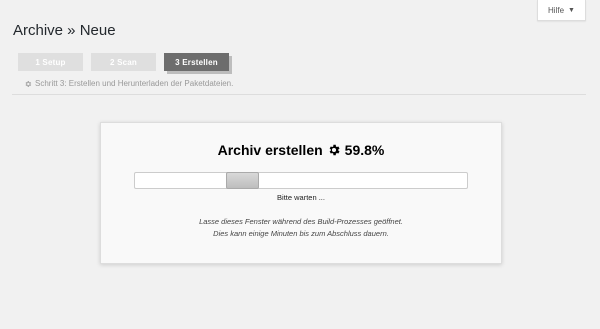 The width and height of the screenshot is (600, 329). What do you see at coordinates (242, 180) in the screenshot?
I see `progress-indicator` at bounding box center [242, 180].